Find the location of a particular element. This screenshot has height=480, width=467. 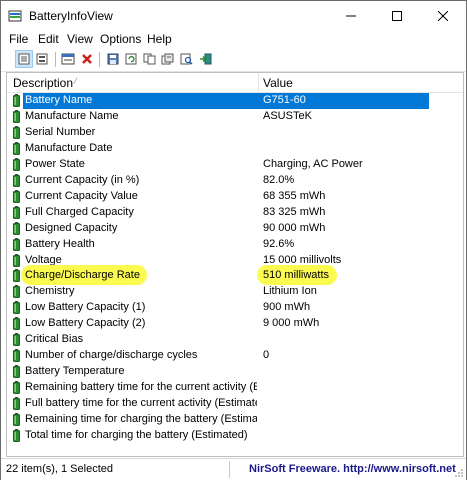

minimize-button is located at coordinates (351, 16).